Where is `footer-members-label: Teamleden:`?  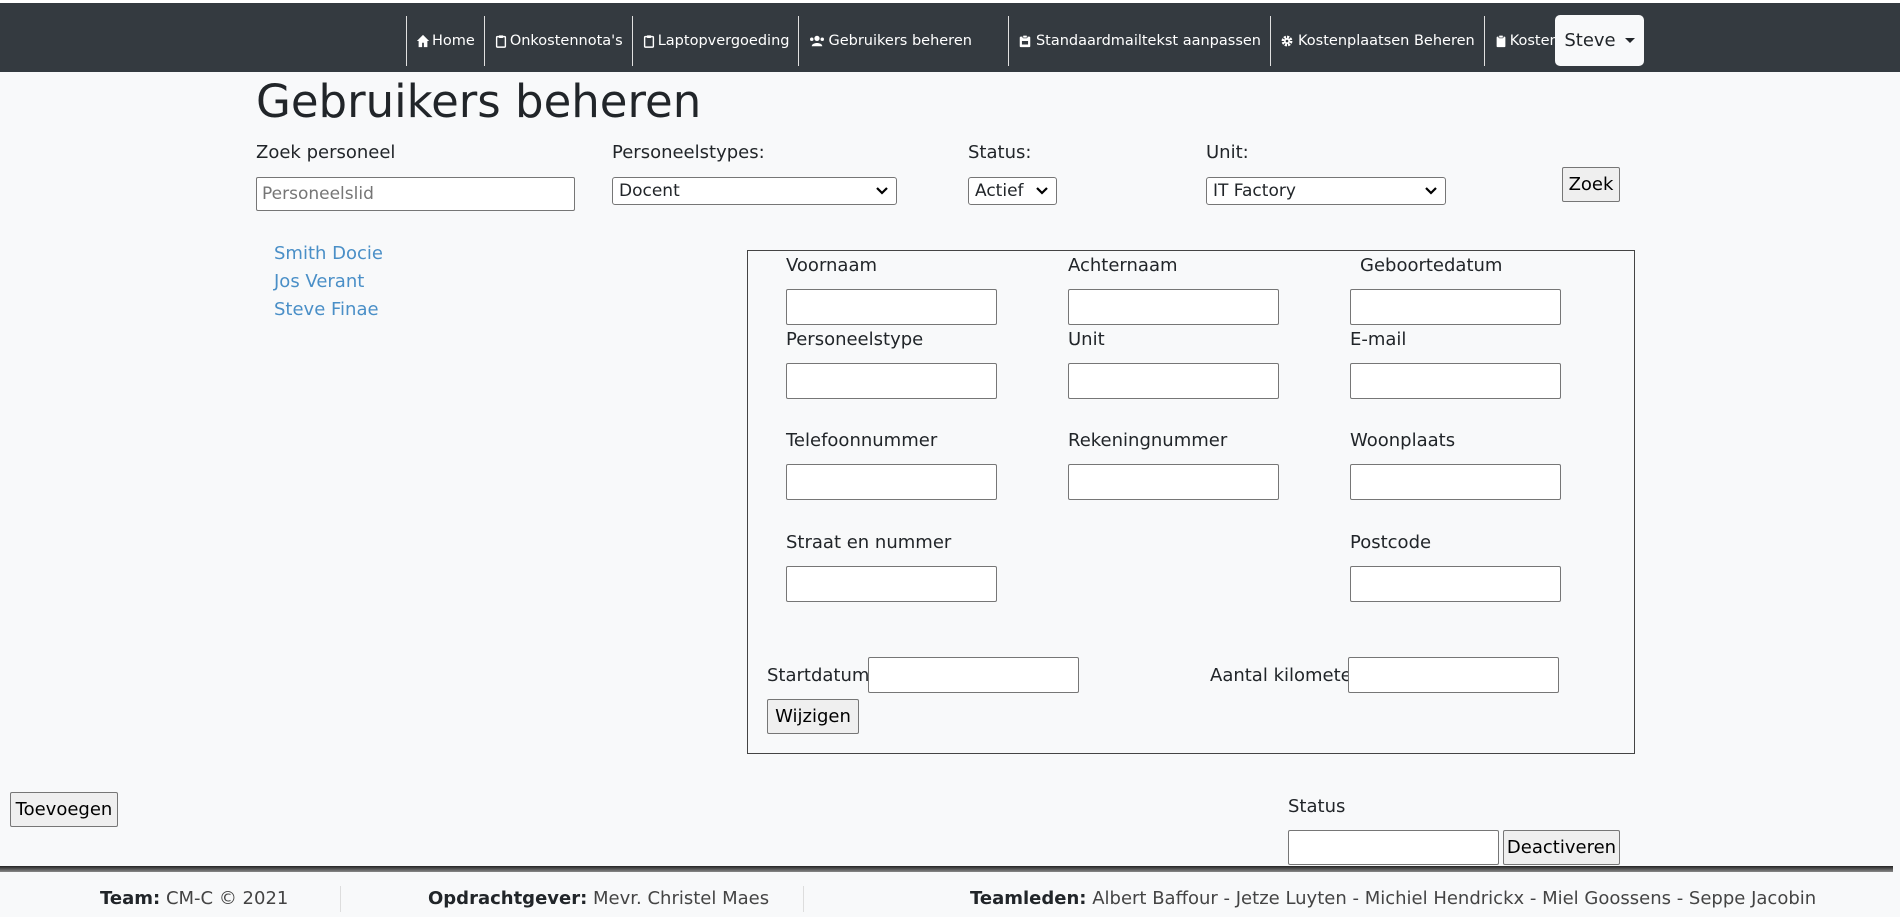 footer-members-label: Teamleden: is located at coordinates (1028, 898).